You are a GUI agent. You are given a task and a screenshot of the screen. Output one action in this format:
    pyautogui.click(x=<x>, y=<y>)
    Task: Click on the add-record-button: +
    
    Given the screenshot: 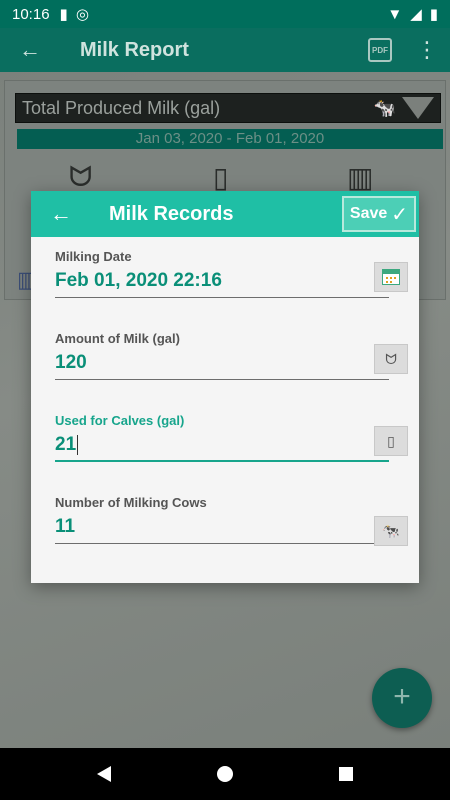 What is the action you would take?
    pyautogui.click(x=402, y=698)
    